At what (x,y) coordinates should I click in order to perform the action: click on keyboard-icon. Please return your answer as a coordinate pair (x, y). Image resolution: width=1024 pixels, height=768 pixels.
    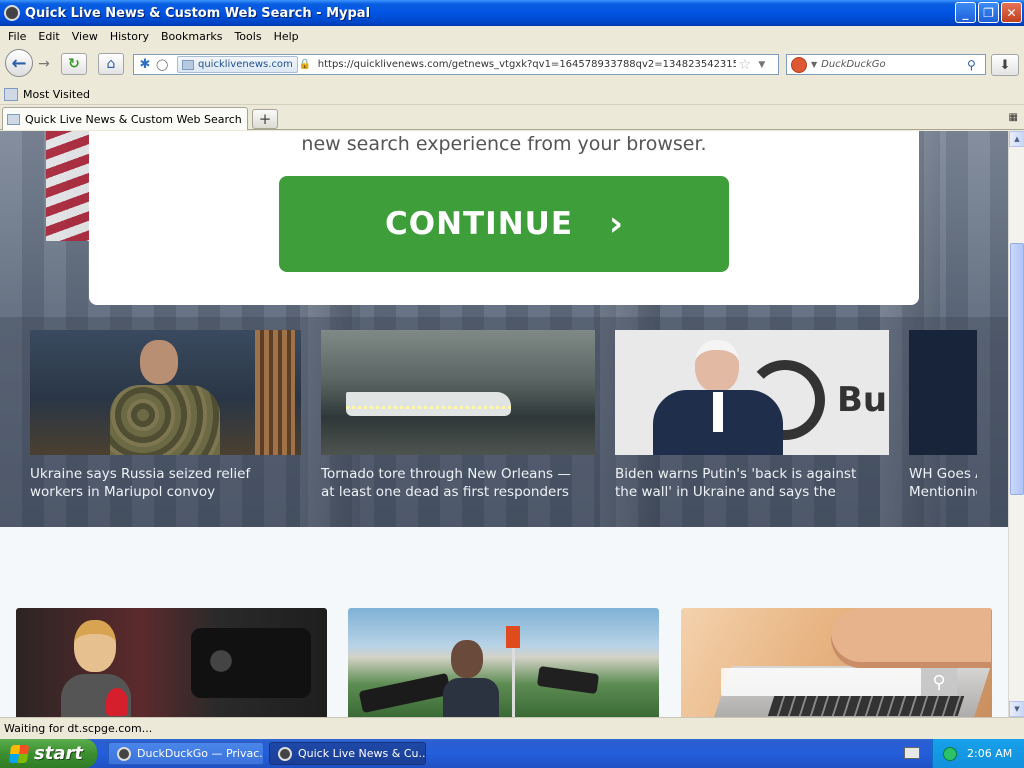
    Looking at the image, I should click on (912, 753).